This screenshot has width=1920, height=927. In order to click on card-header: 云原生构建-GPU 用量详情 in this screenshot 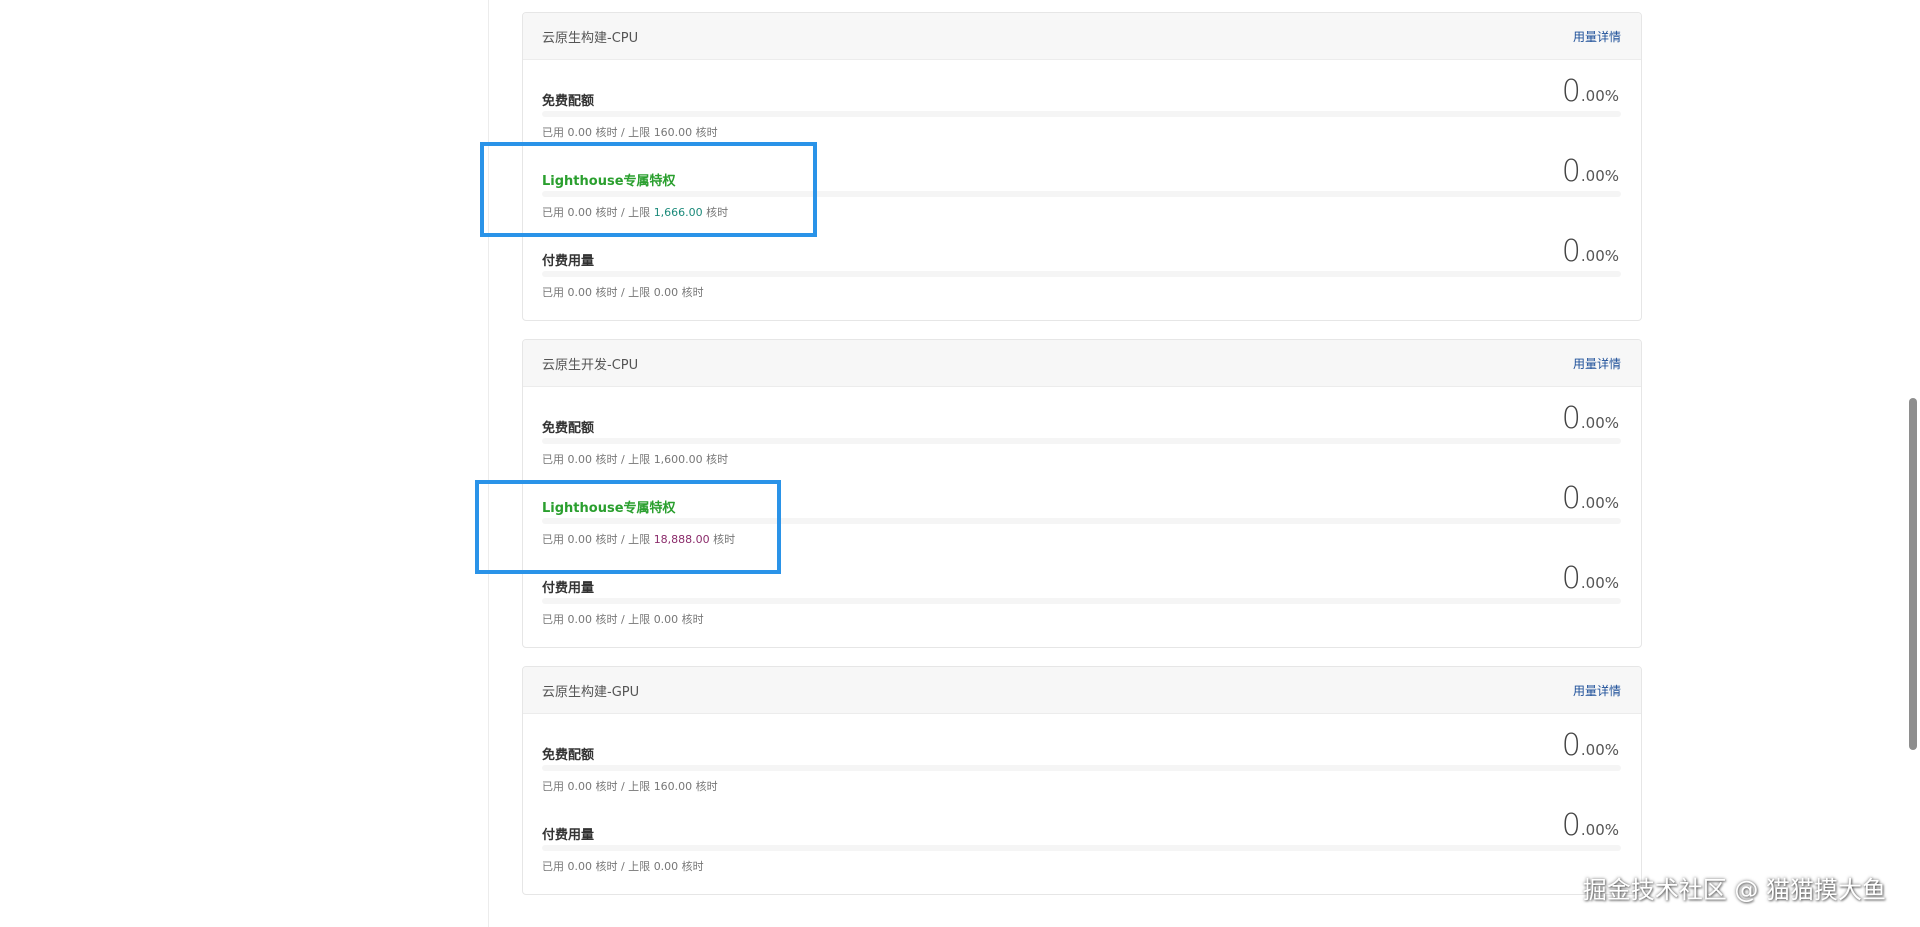, I will do `click(1082, 690)`.